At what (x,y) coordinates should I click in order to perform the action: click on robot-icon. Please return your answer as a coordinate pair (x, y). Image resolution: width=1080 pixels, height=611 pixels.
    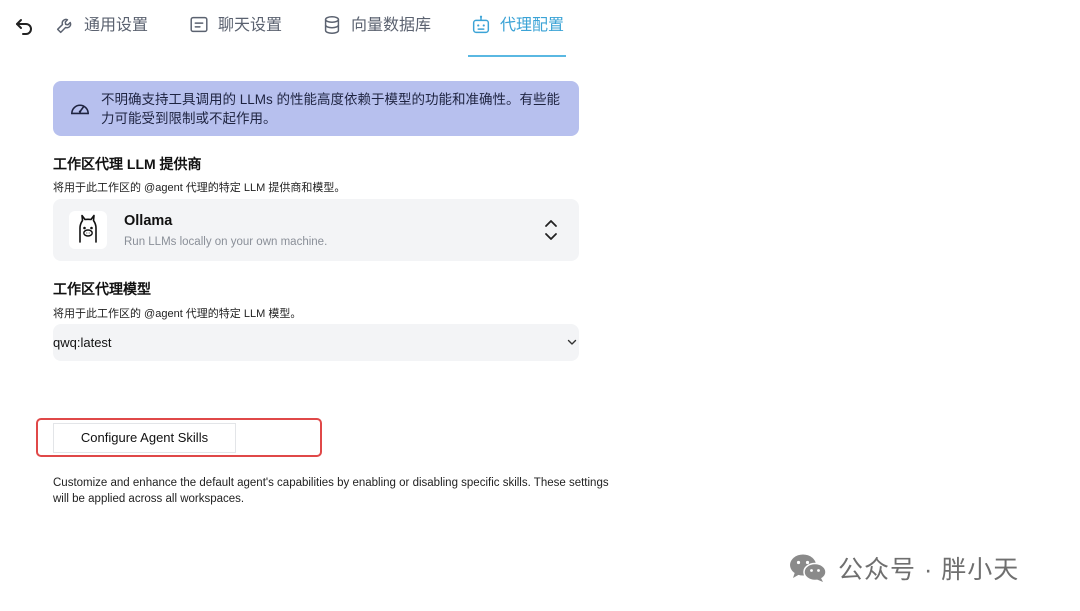
    Looking at the image, I should click on (481, 24).